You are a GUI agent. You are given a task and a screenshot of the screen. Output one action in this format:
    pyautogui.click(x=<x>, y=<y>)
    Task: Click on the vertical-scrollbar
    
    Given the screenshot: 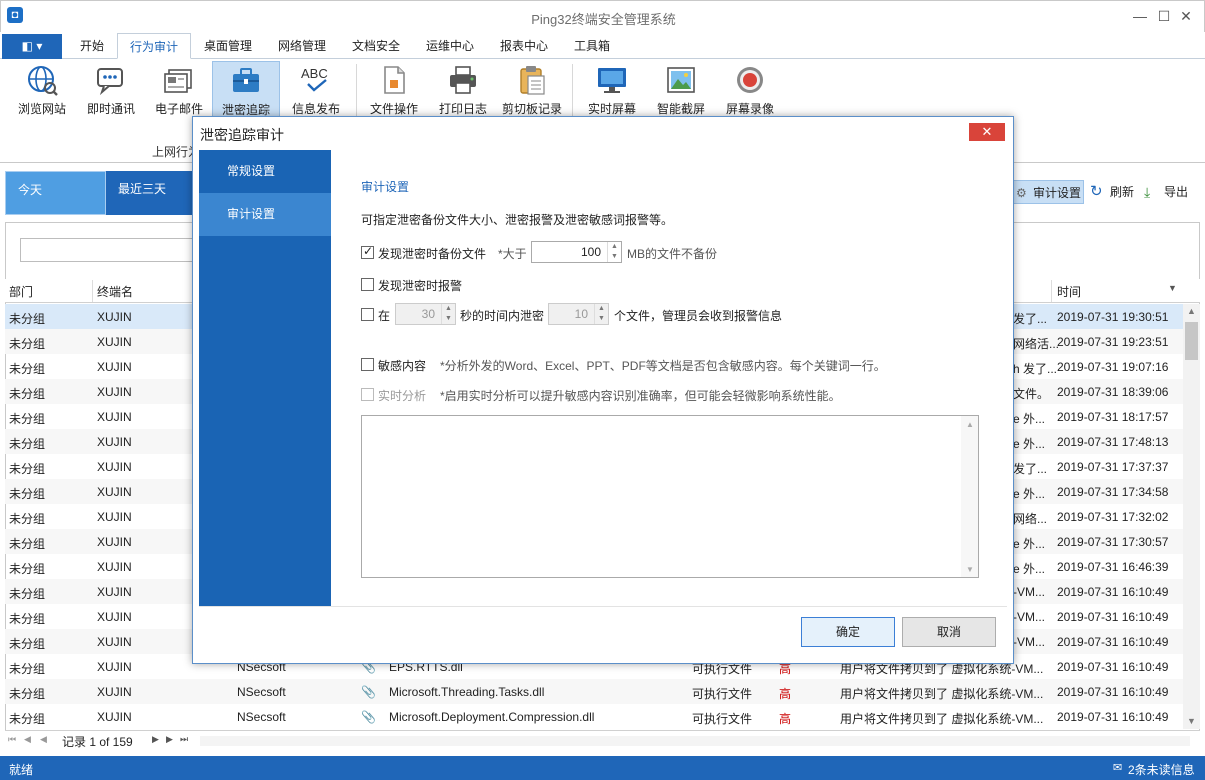 What is the action you would take?
    pyautogui.click(x=1191, y=516)
    